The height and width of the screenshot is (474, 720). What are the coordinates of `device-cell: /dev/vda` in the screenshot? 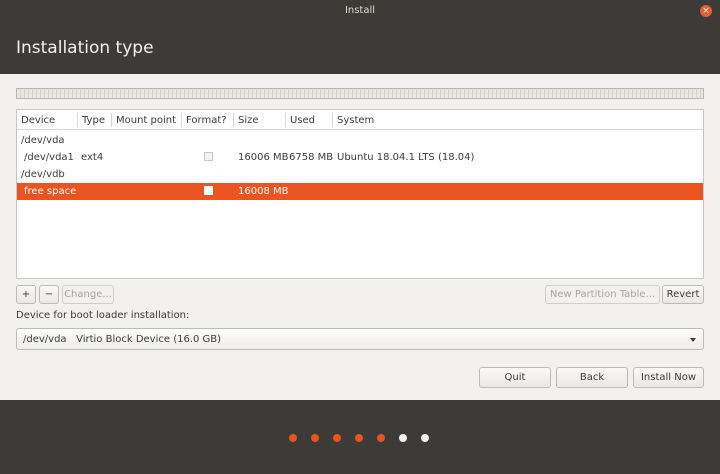 It's located at (43, 140).